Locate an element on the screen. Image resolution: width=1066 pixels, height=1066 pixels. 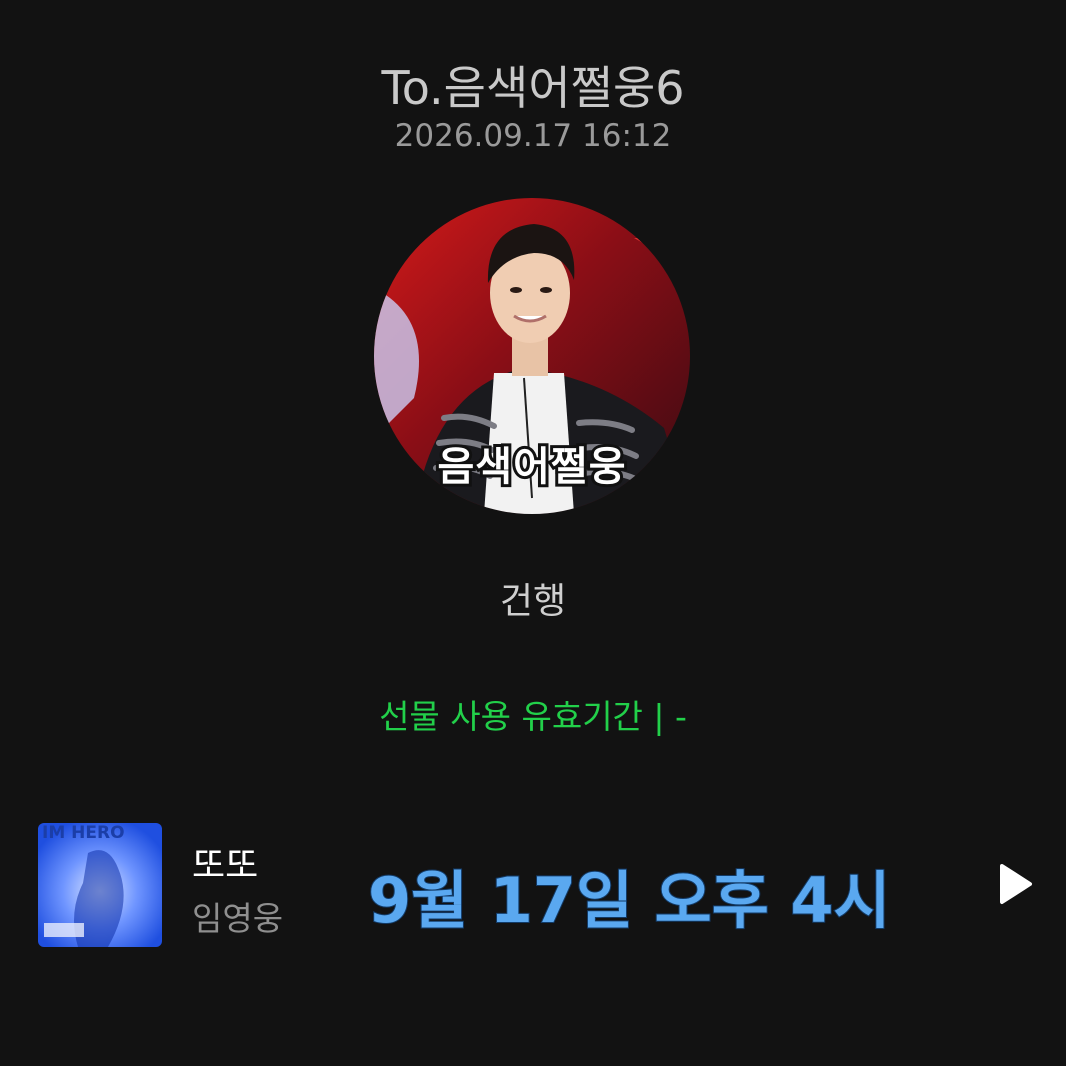
song-title: 또또 is located at coordinates (225, 865).